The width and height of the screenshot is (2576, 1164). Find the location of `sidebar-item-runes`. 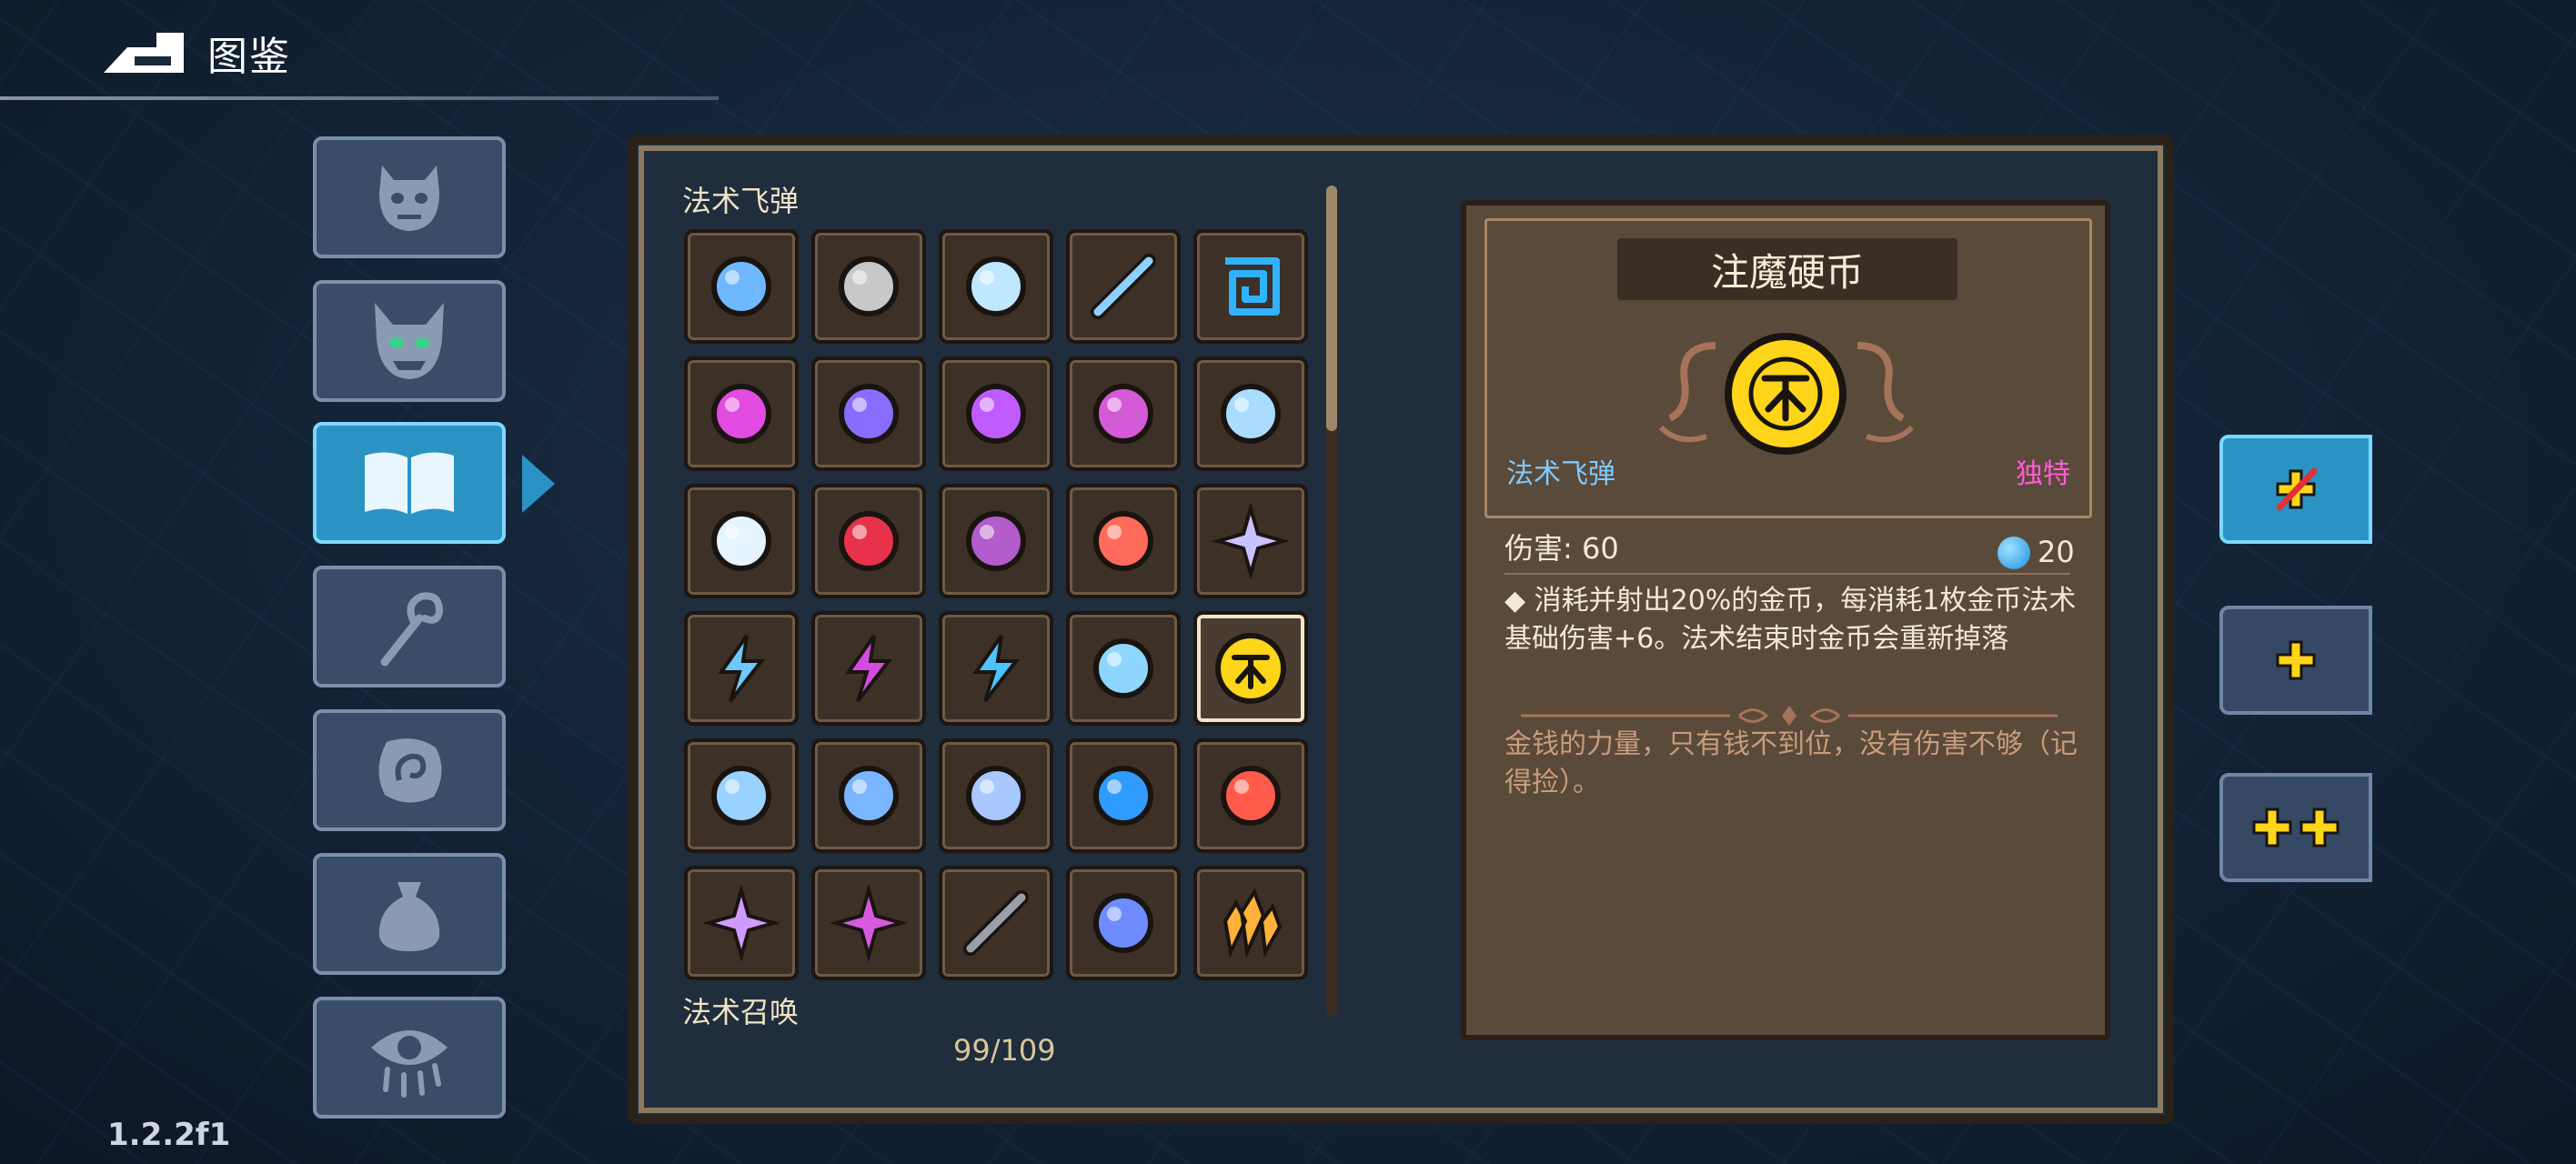

sidebar-item-runes is located at coordinates (409, 770).